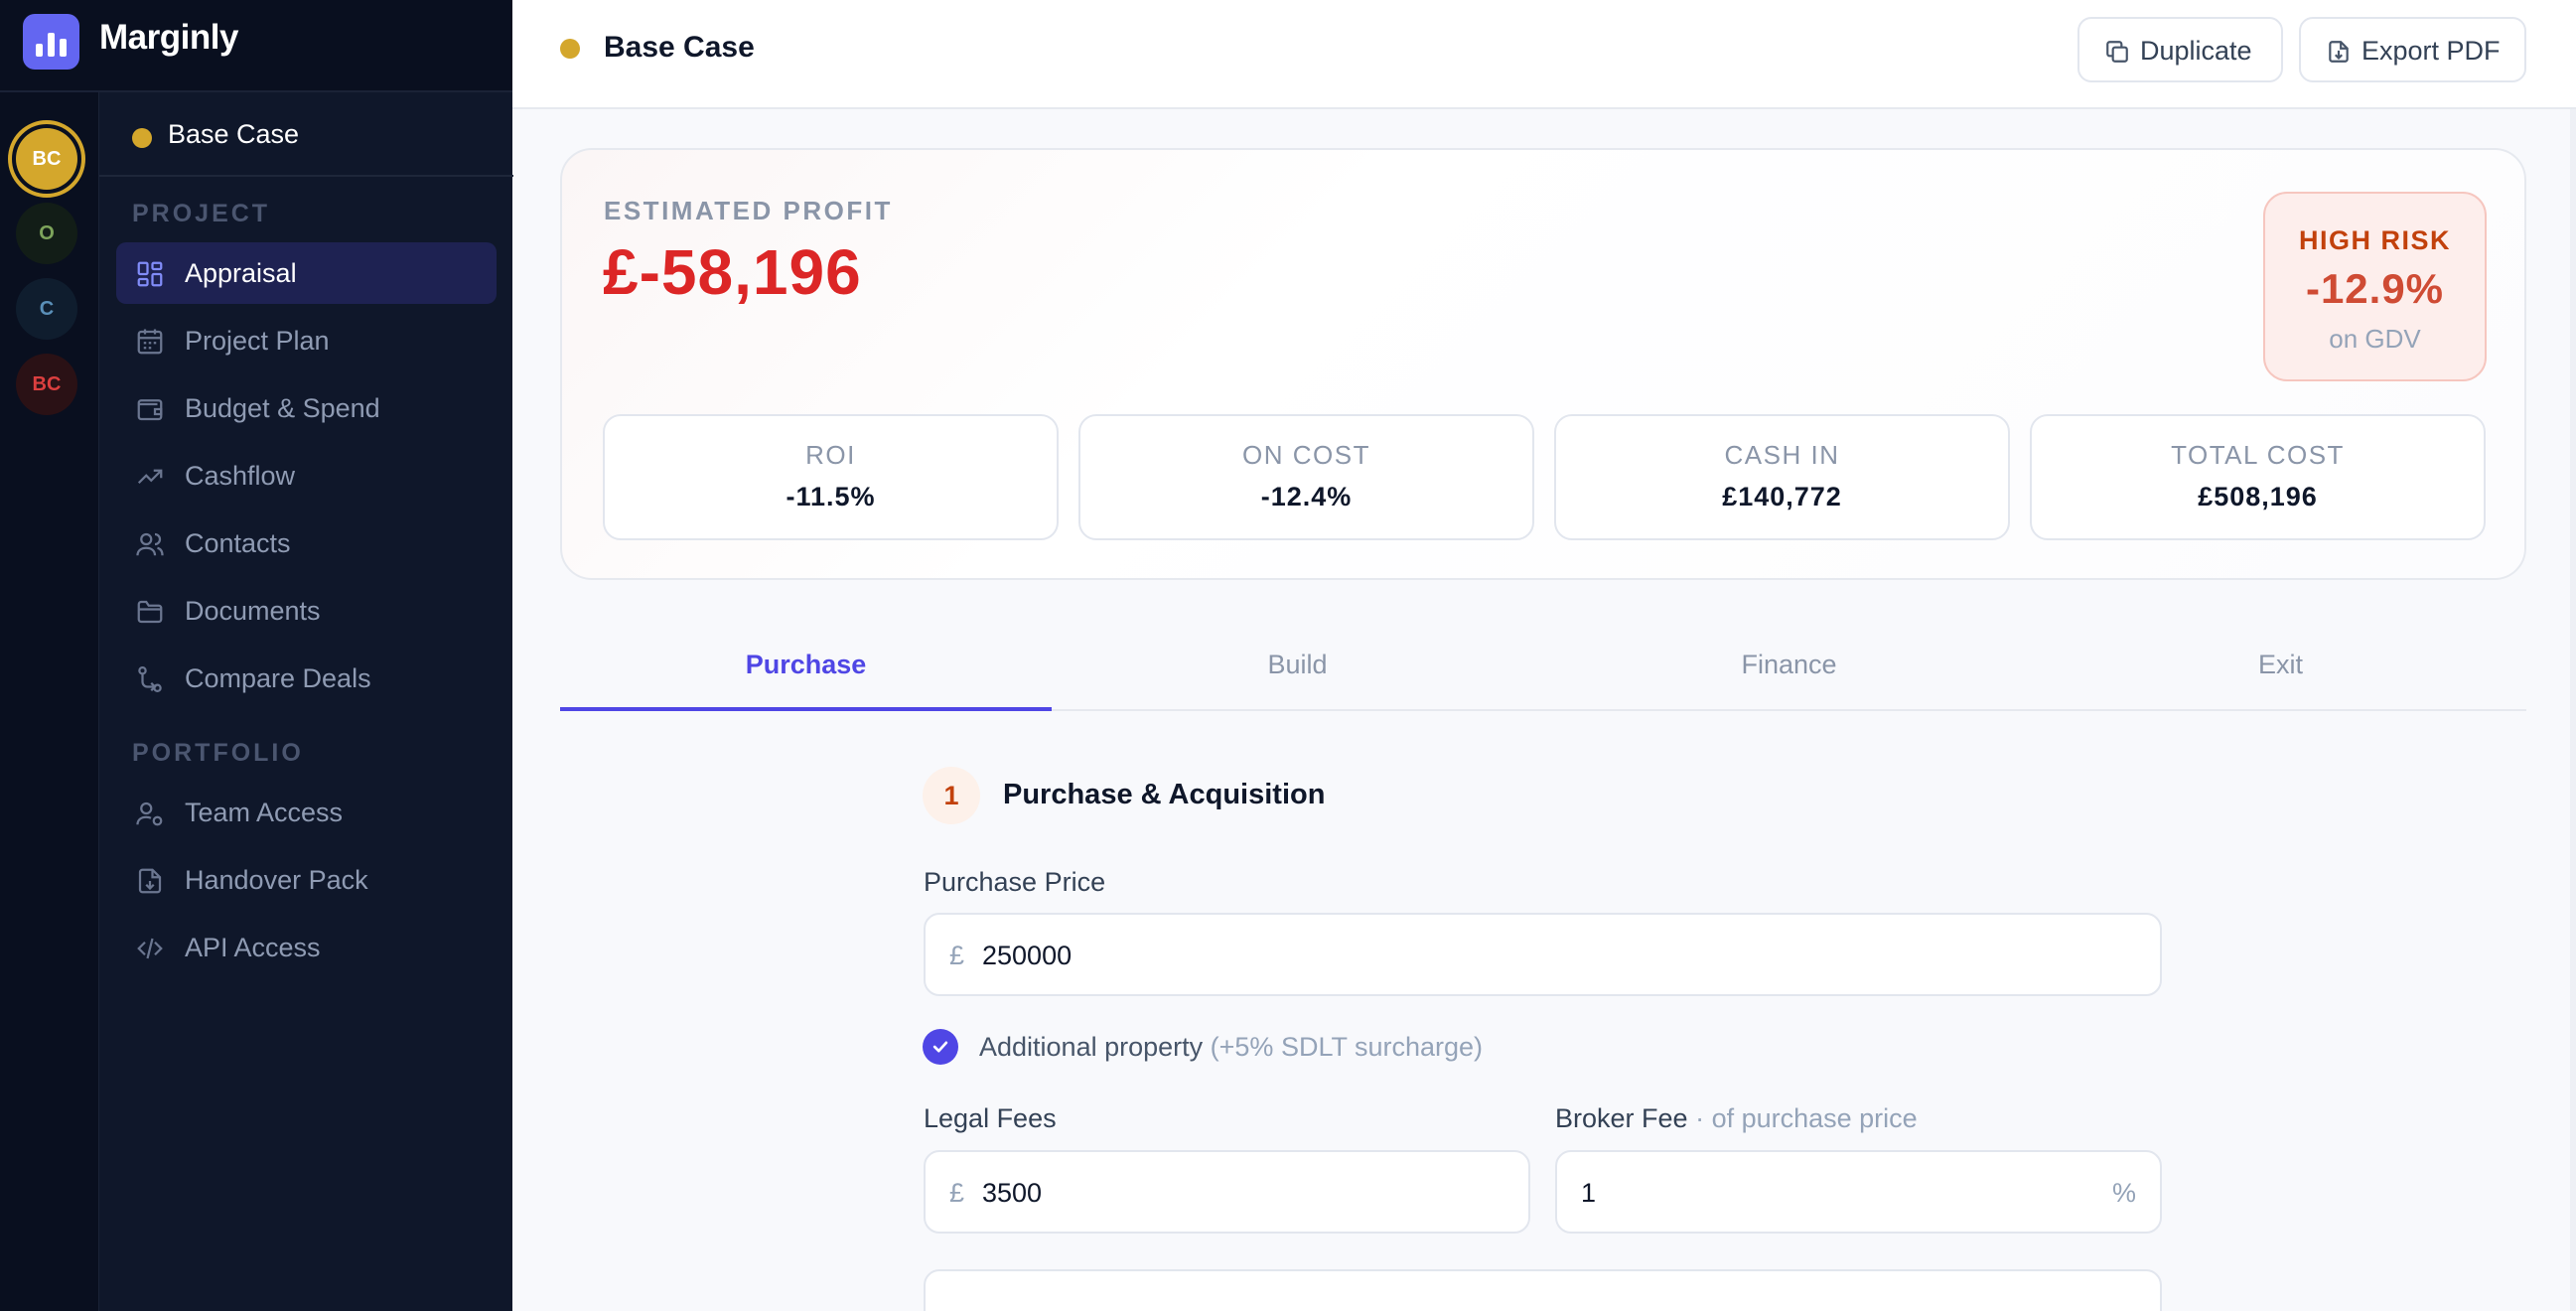 The height and width of the screenshot is (1311, 2576). I want to click on user-settings-icon, so click(149, 813).